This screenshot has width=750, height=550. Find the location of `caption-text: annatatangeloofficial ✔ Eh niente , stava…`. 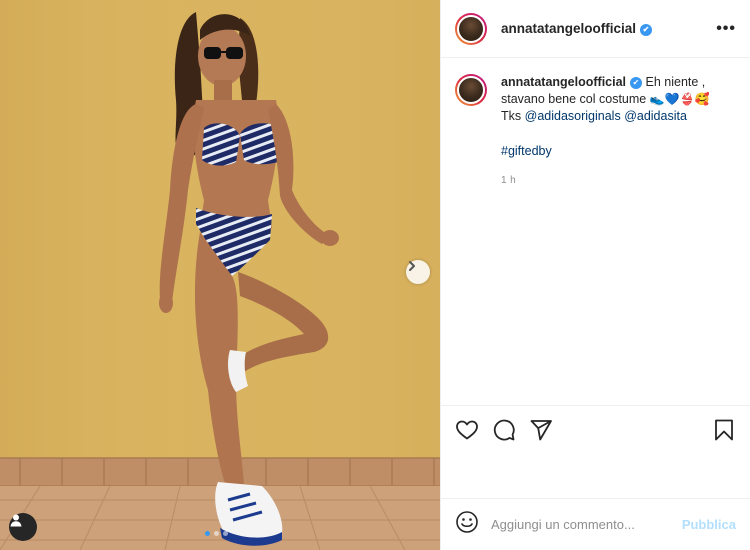

caption-text: annatatangeloofficial ✔ Eh niente , stava… is located at coordinates (619, 131).